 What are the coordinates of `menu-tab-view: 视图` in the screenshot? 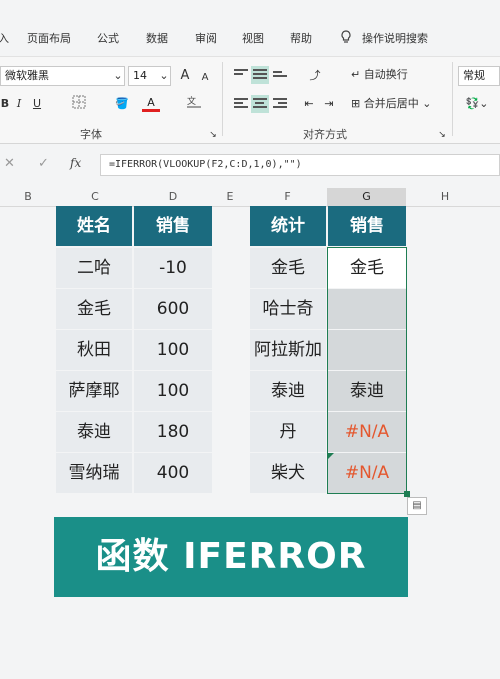 It's located at (253, 38).